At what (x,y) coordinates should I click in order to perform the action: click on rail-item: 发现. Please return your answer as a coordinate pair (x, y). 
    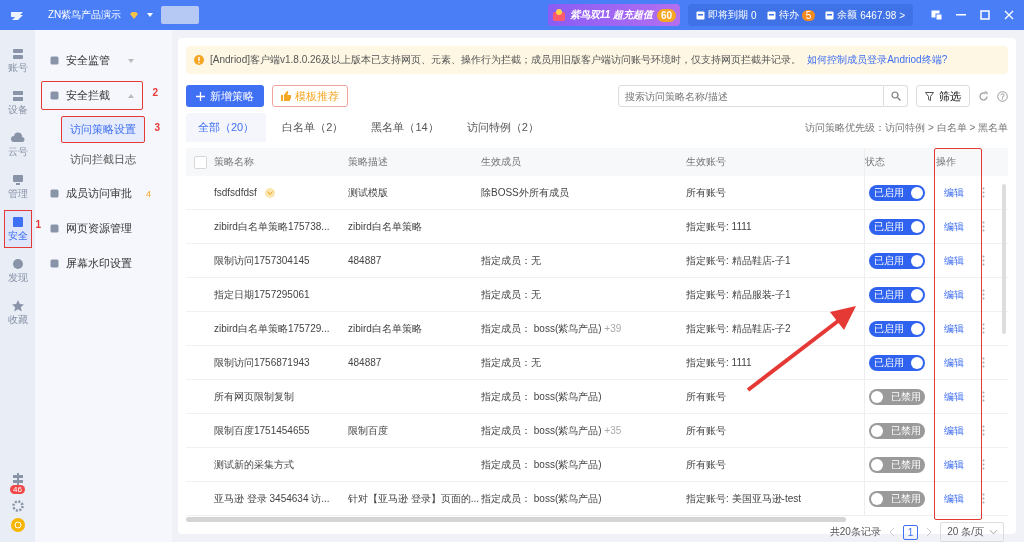
    Looking at the image, I should click on (17, 271).